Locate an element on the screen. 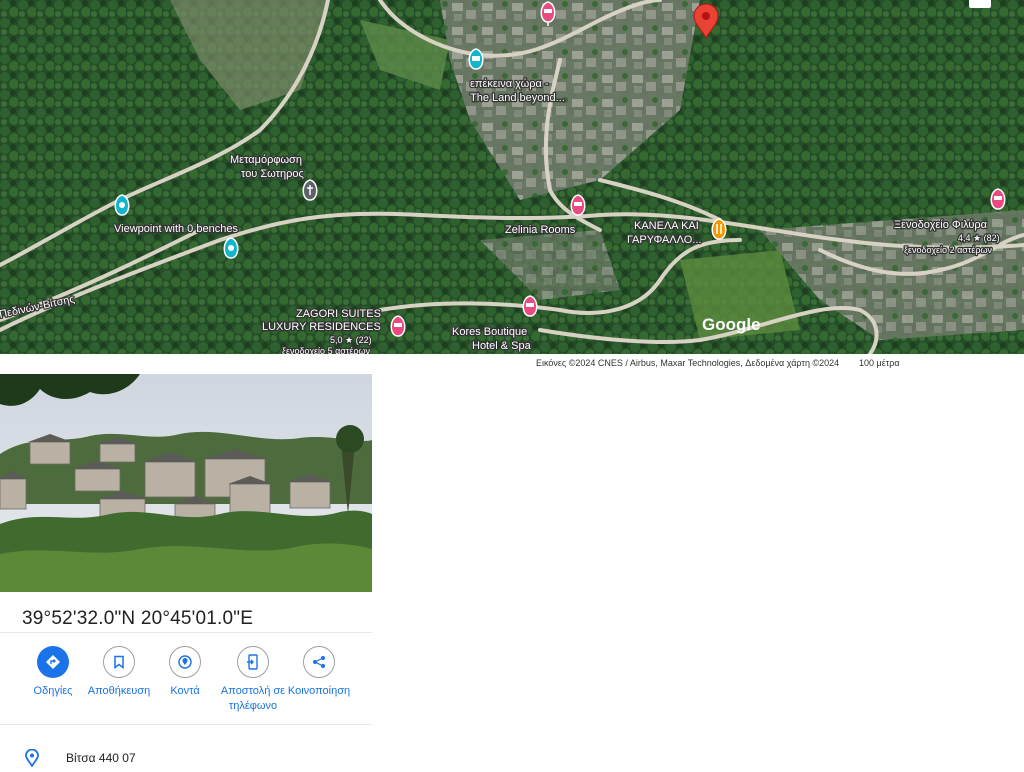 This screenshot has height=772, width=1024. directions-button: Οδηγίες is located at coordinates (53, 672).